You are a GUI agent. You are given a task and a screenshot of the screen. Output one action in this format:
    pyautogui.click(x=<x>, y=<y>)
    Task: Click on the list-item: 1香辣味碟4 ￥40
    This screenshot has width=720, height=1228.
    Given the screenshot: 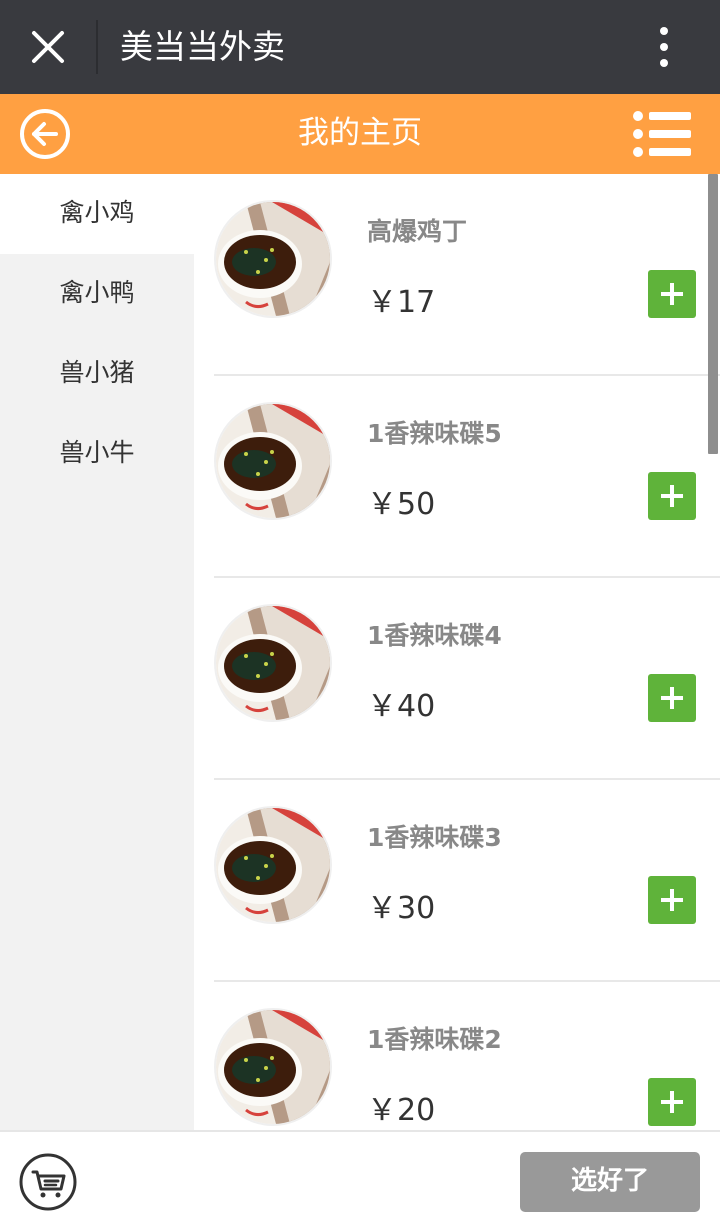 What is the action you would take?
    pyautogui.click(x=467, y=679)
    